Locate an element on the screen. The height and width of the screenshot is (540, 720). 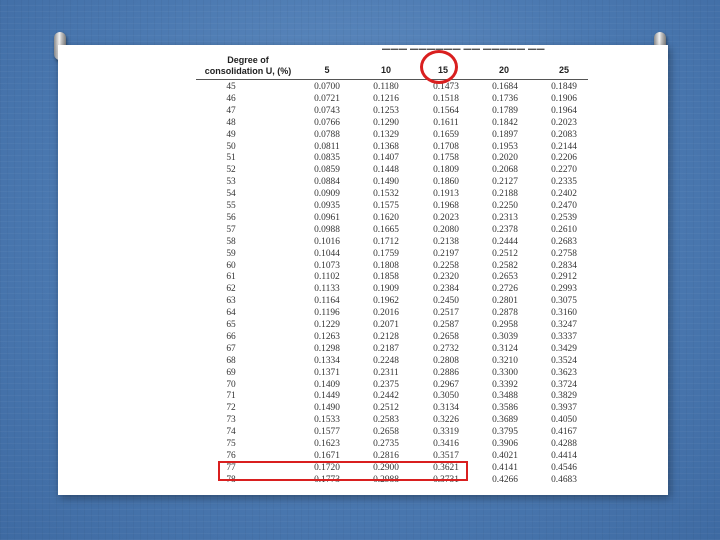
time-factor-cell: 0.2886 is located at coordinates (446, 372).